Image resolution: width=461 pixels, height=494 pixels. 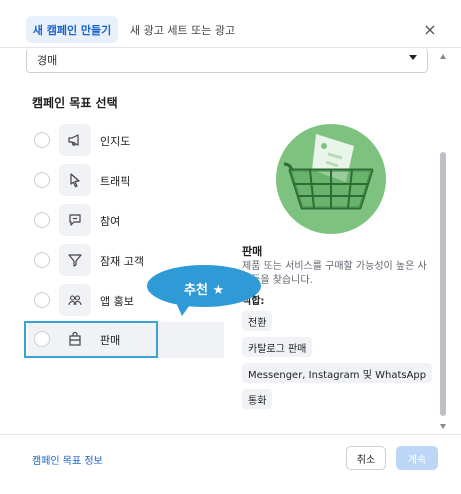 What do you see at coordinates (122, 261) in the screenshot?
I see `objective-label: 잠재 고객` at bounding box center [122, 261].